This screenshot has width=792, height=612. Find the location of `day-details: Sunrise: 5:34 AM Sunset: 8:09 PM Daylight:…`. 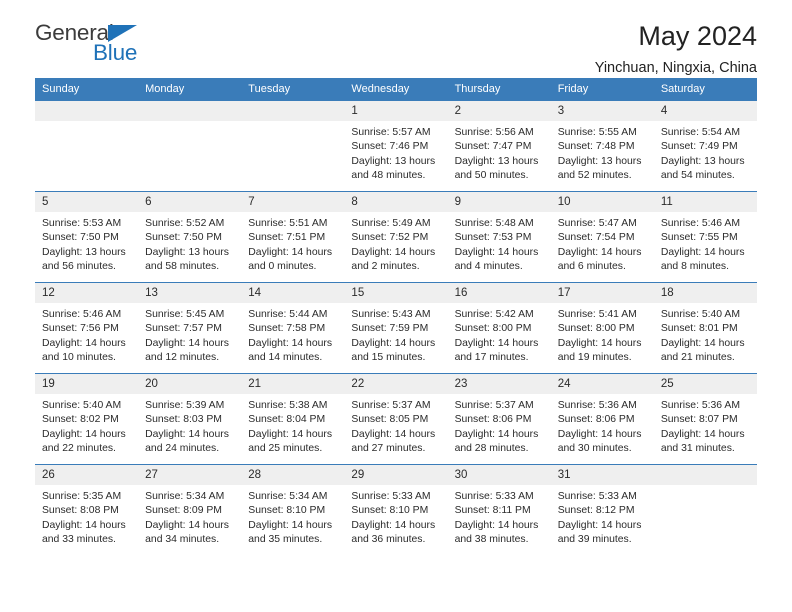

day-details: Sunrise: 5:34 AM Sunset: 8:09 PM Daylight:… is located at coordinates (189, 516).